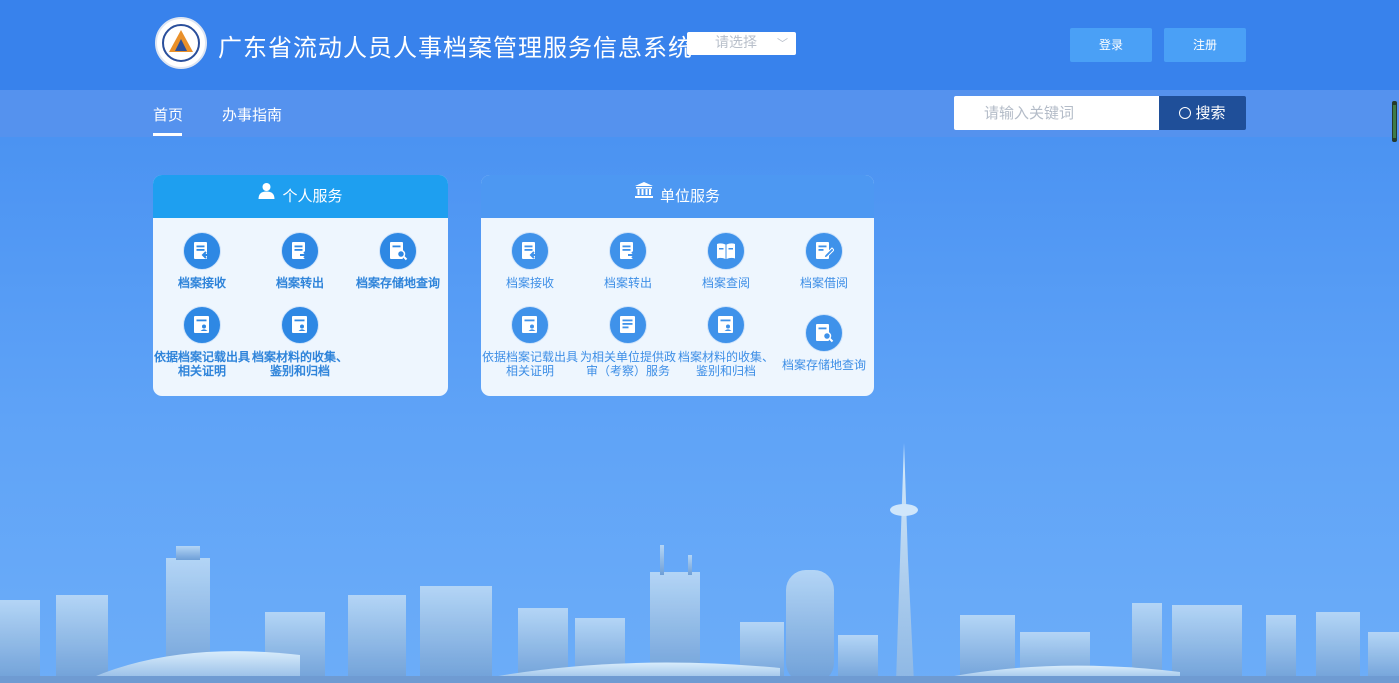 This screenshot has width=1399, height=683. Describe the element at coordinates (1394, 121) in the screenshot. I see `scrollbar-thumb` at that location.